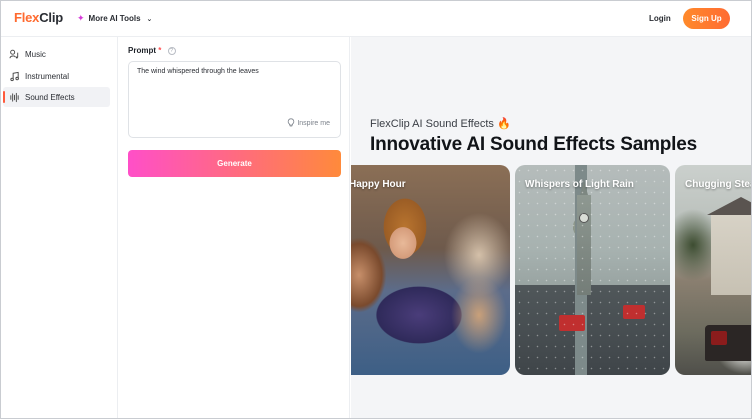  I want to click on sample-card-light-rain: Whispers of Light Rain, so click(592, 270).